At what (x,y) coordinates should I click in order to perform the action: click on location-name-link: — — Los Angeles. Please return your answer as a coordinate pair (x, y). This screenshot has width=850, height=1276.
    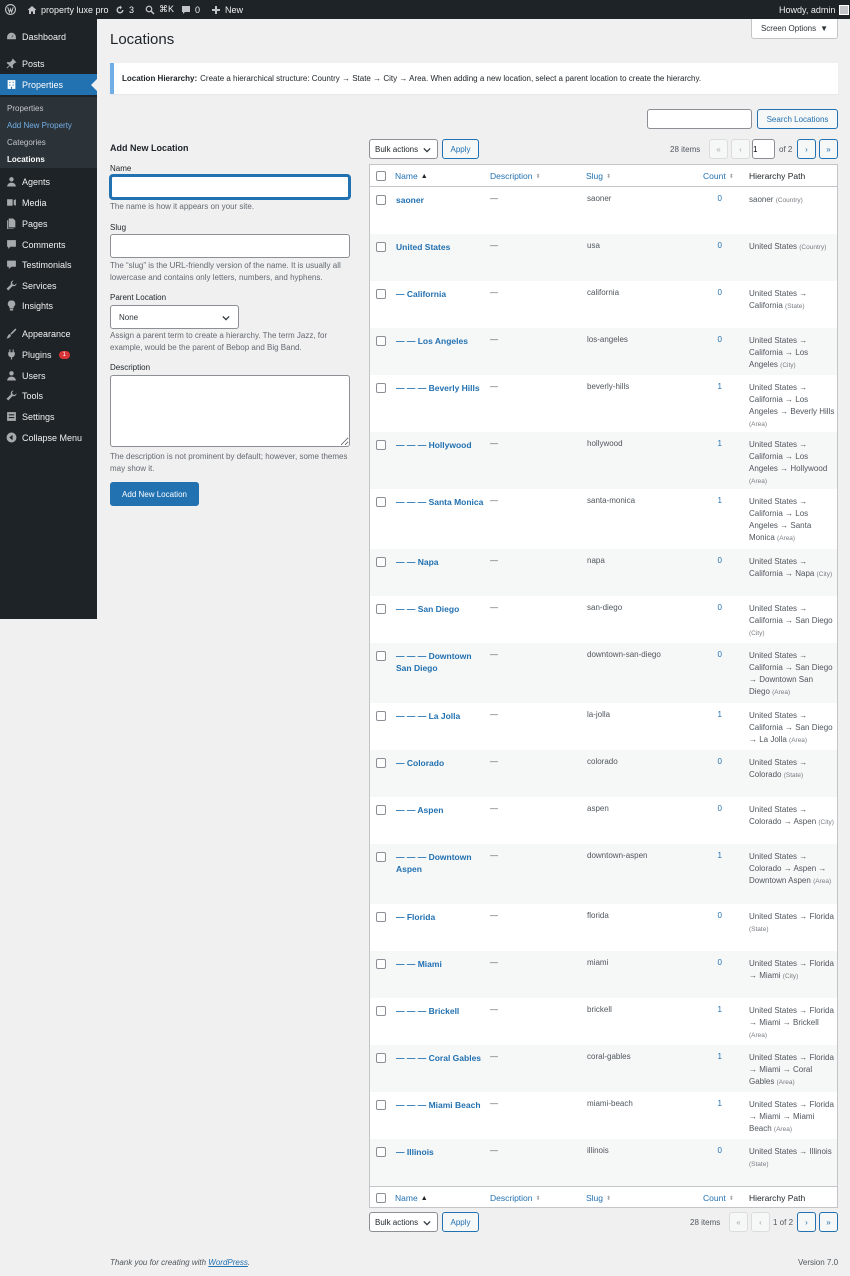
    Looking at the image, I should click on (440, 341).